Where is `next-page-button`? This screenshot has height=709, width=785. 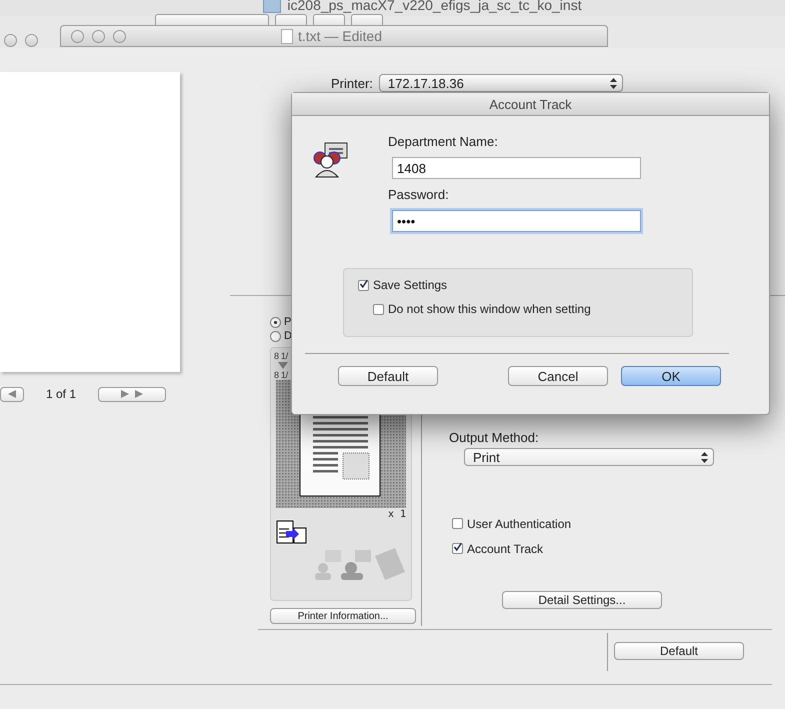 next-page-button is located at coordinates (132, 394).